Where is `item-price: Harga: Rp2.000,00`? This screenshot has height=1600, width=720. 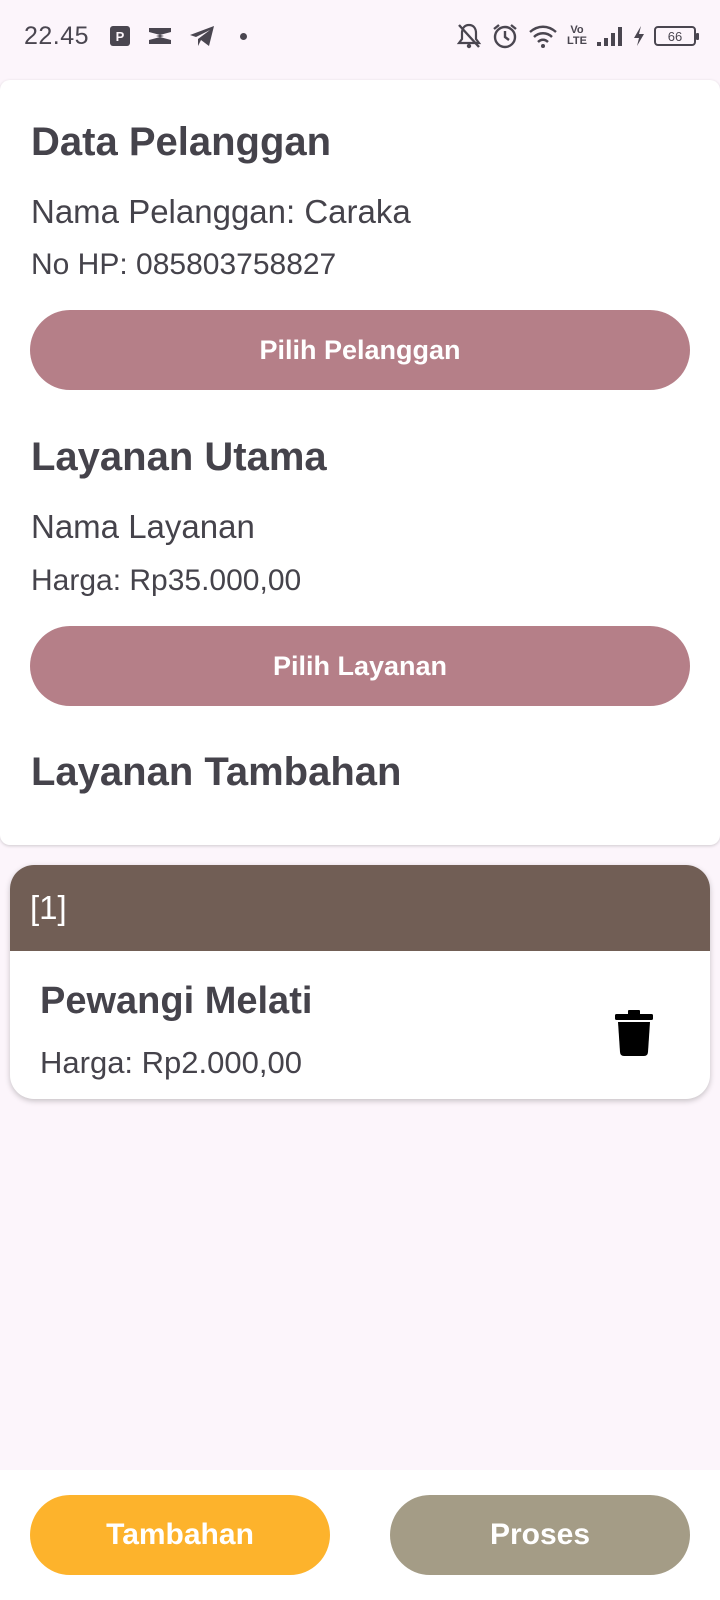 item-price: Harga: Rp2.000,00 is located at coordinates (171, 1062).